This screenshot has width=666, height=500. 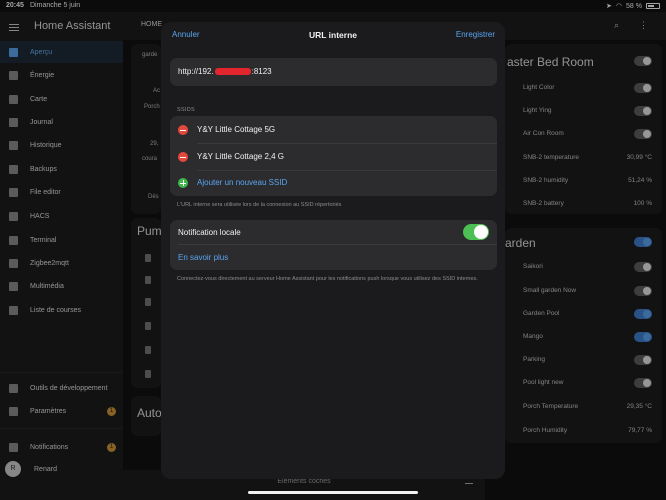 I want to click on add-ssid-row: Ajouter un nouveau SSID, so click(x=333, y=183).